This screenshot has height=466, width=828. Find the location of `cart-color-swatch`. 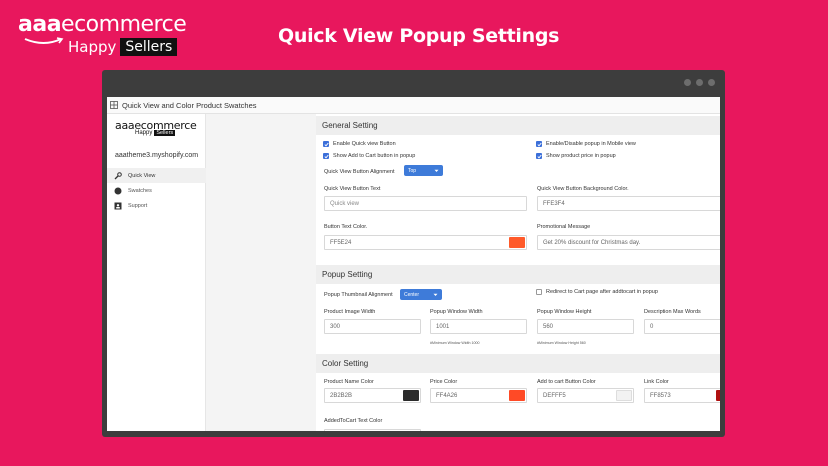

cart-color-swatch is located at coordinates (624, 395).